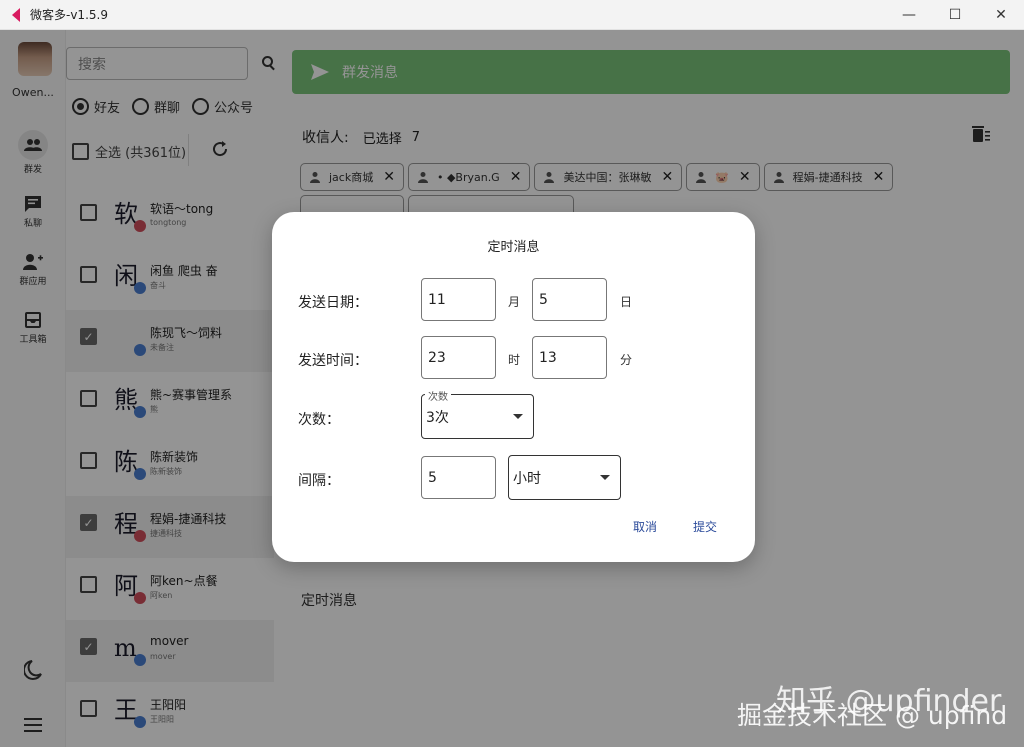 The image size is (1024, 747). I want to click on window-title: 微客多-v1.5.9, so click(69, 15).